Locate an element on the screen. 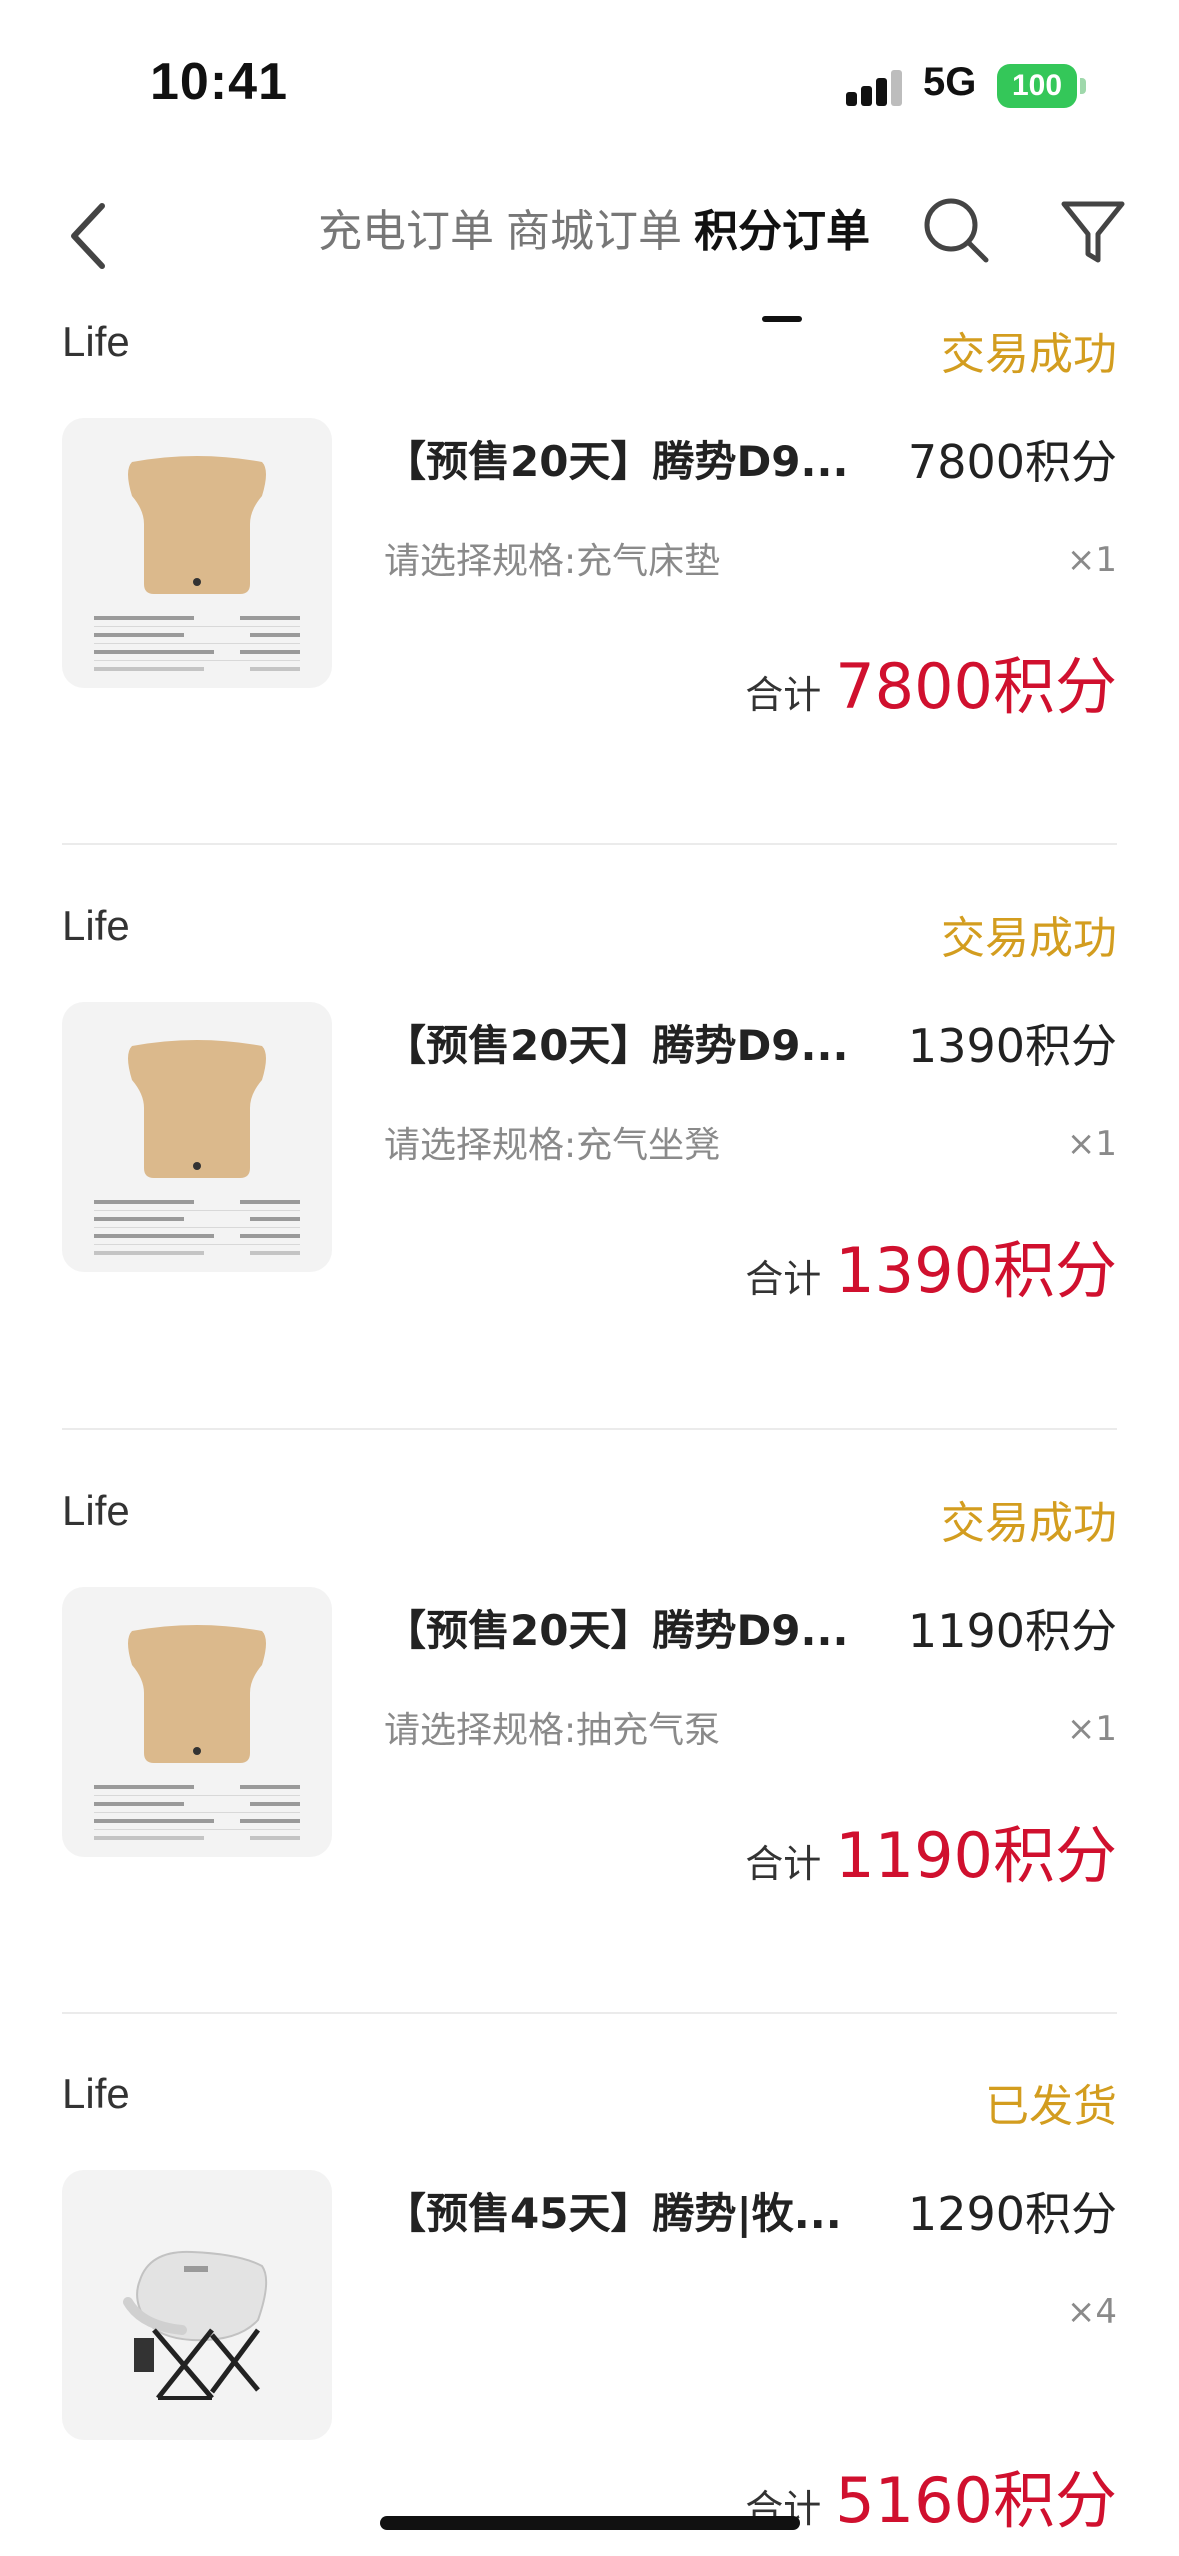  nav-bar: 充电订单 商城订单 积分订单 is located at coordinates (589, 246).